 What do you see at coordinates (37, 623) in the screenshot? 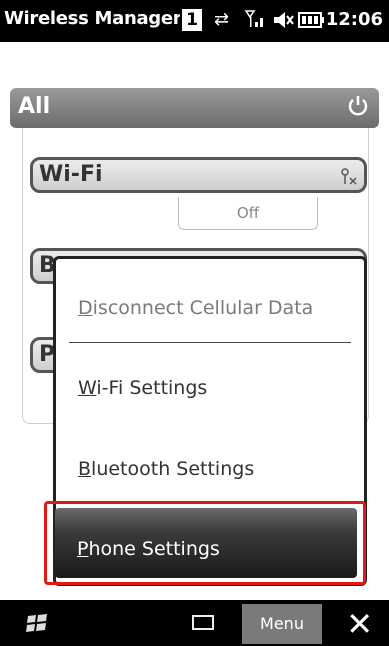
I see `windows-start-icon` at bounding box center [37, 623].